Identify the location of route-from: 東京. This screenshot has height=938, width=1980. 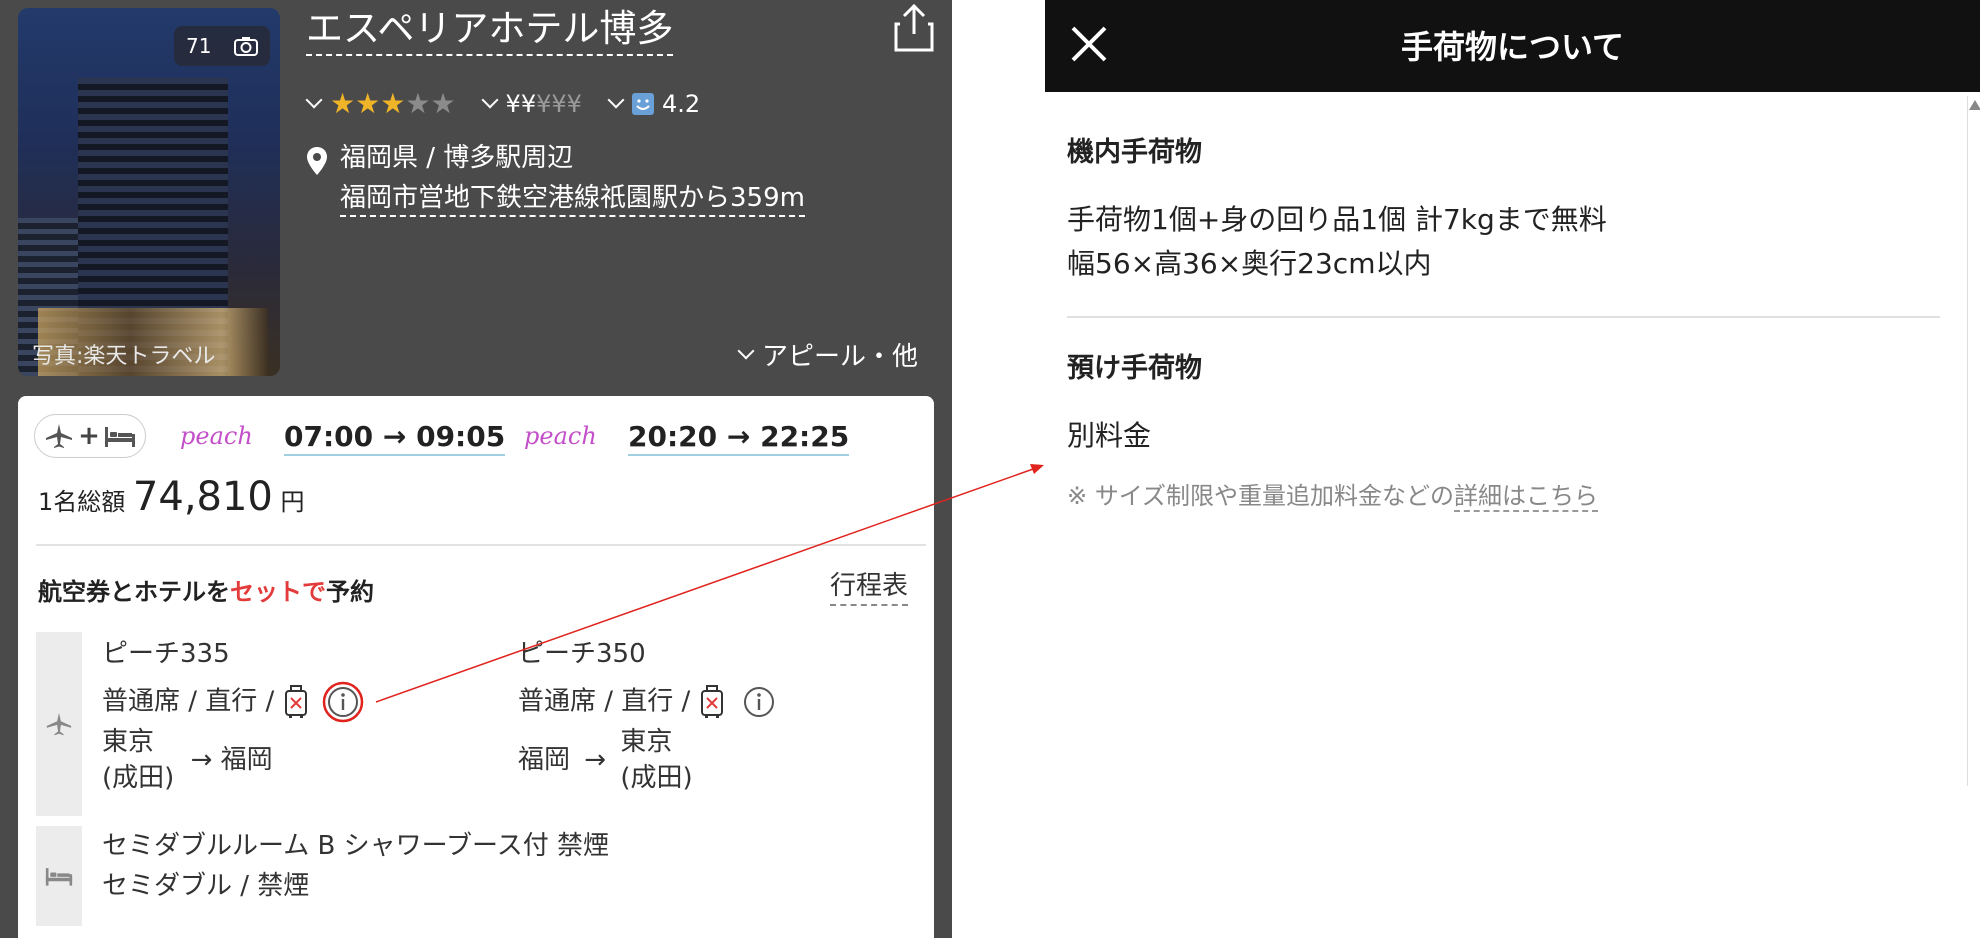
(128, 742).